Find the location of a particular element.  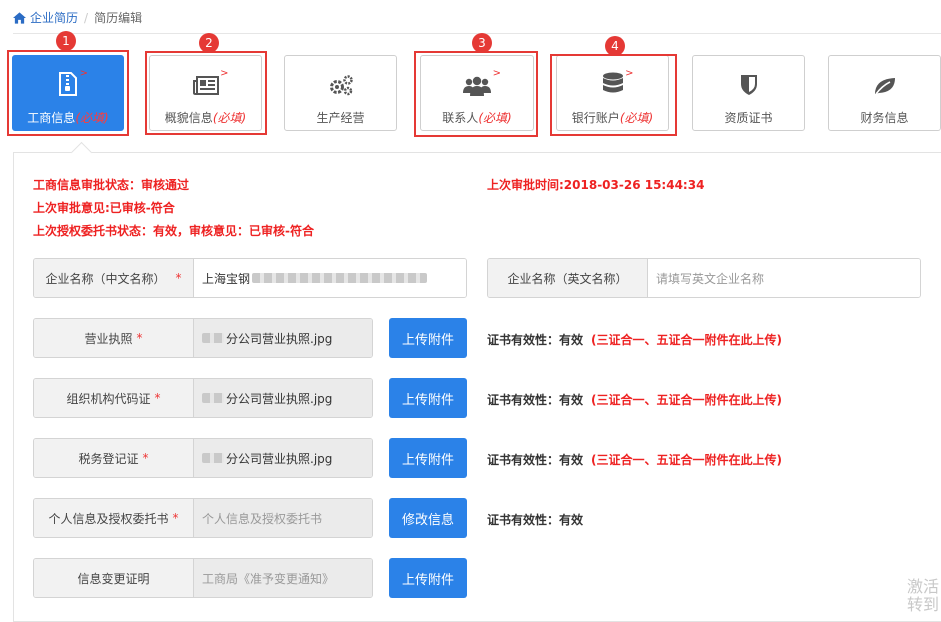

tab-production: 生产经营 is located at coordinates (340, 93).